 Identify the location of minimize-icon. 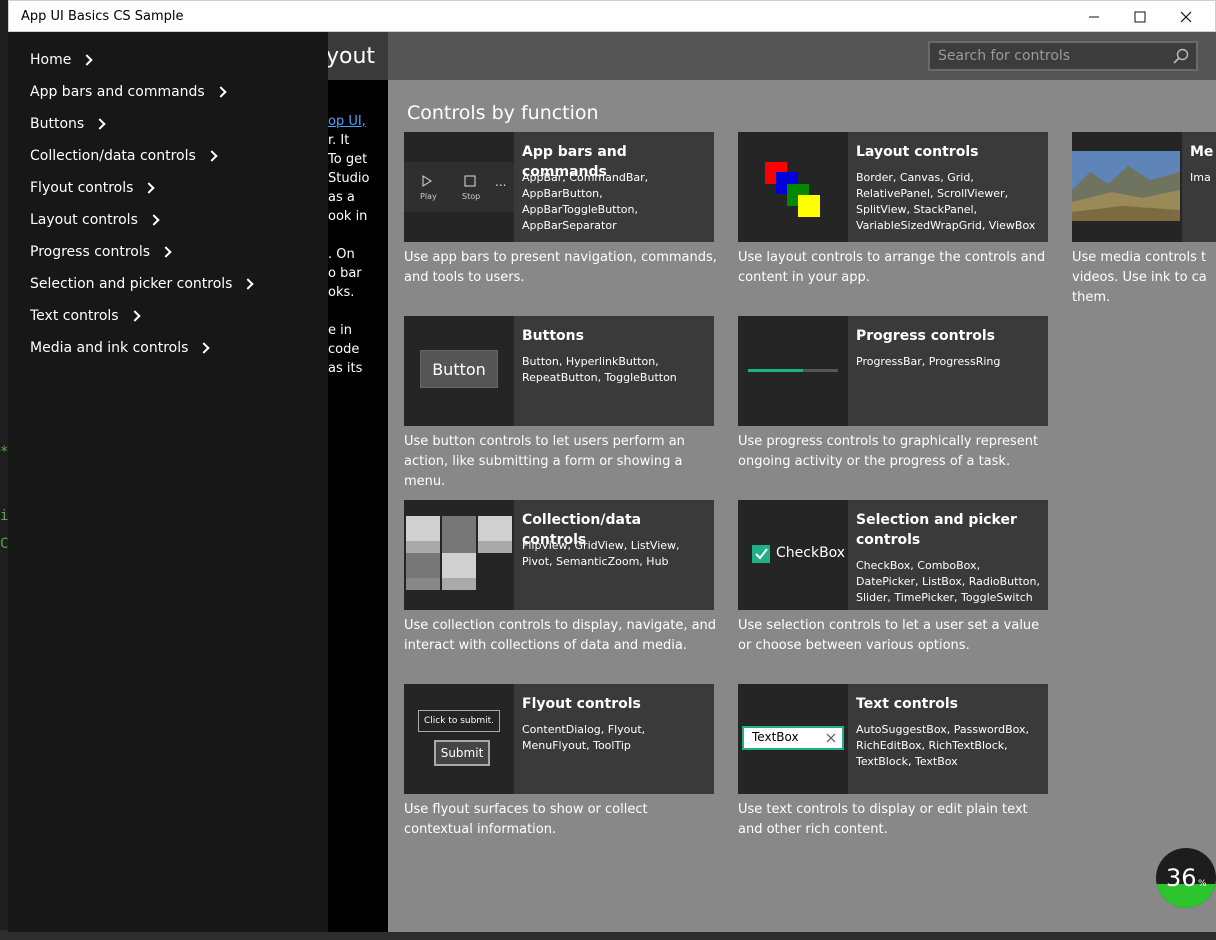
(1094, 17).